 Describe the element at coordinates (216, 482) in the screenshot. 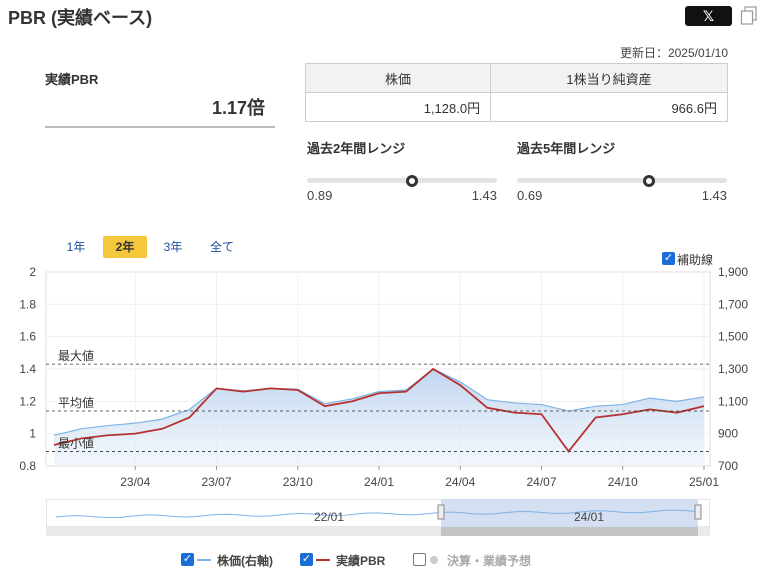

I see `x-tick-label: 23/07` at that location.